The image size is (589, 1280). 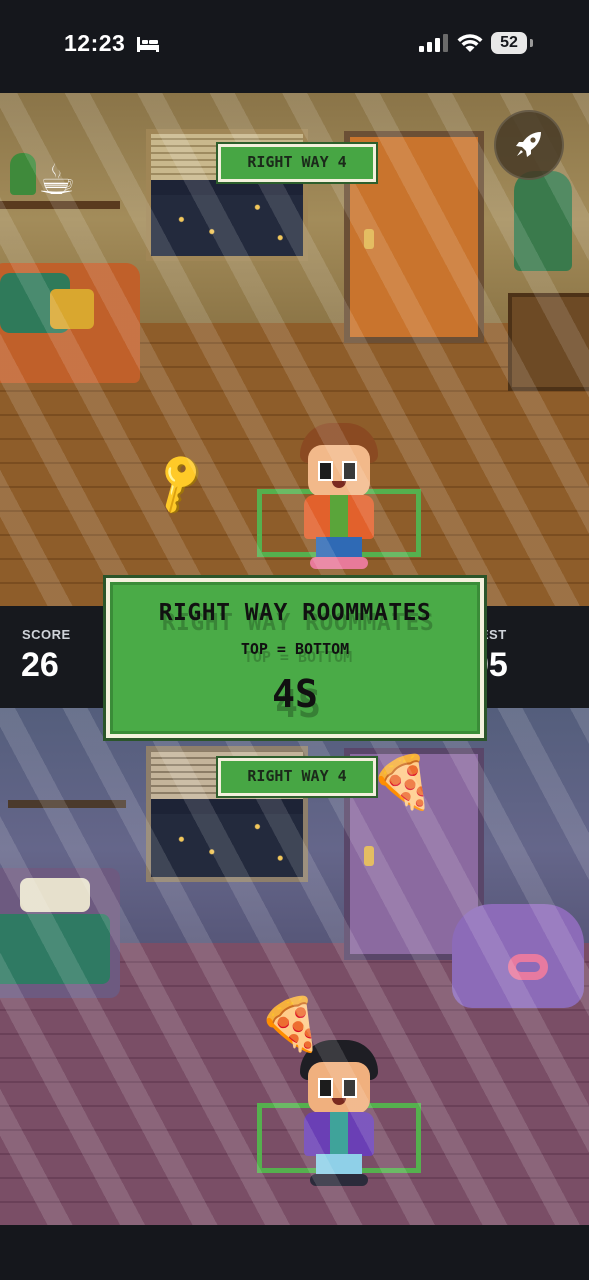 What do you see at coordinates (339, 1115) in the screenshot?
I see `bottom-player-character` at bounding box center [339, 1115].